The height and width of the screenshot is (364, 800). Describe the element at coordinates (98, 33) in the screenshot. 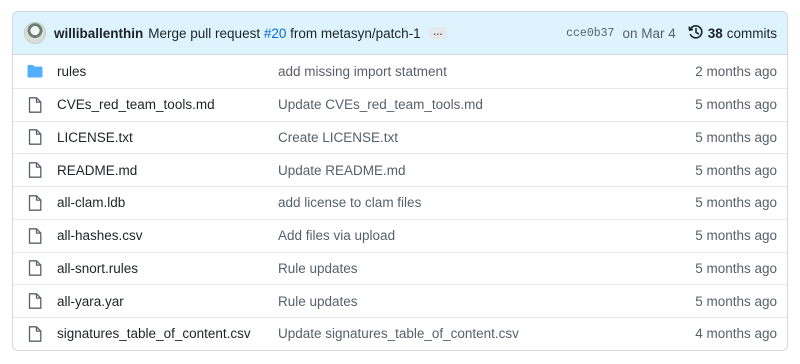

I see `commit-author: williballenthin` at that location.